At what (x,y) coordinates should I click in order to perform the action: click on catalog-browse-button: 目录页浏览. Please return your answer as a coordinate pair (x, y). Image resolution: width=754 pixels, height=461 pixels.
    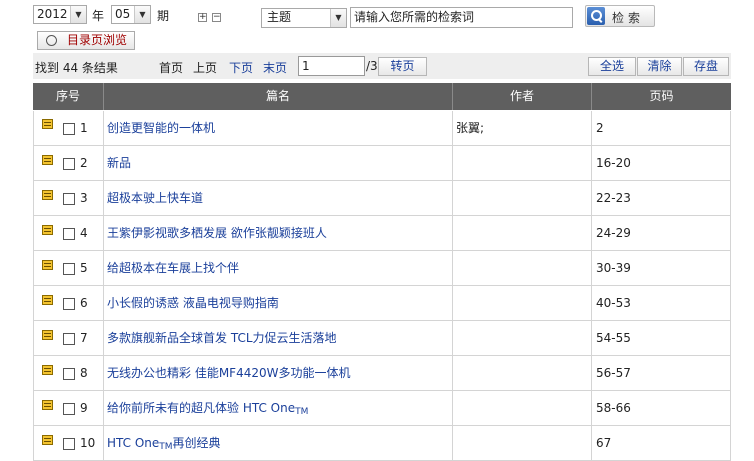
    Looking at the image, I should click on (86, 40).